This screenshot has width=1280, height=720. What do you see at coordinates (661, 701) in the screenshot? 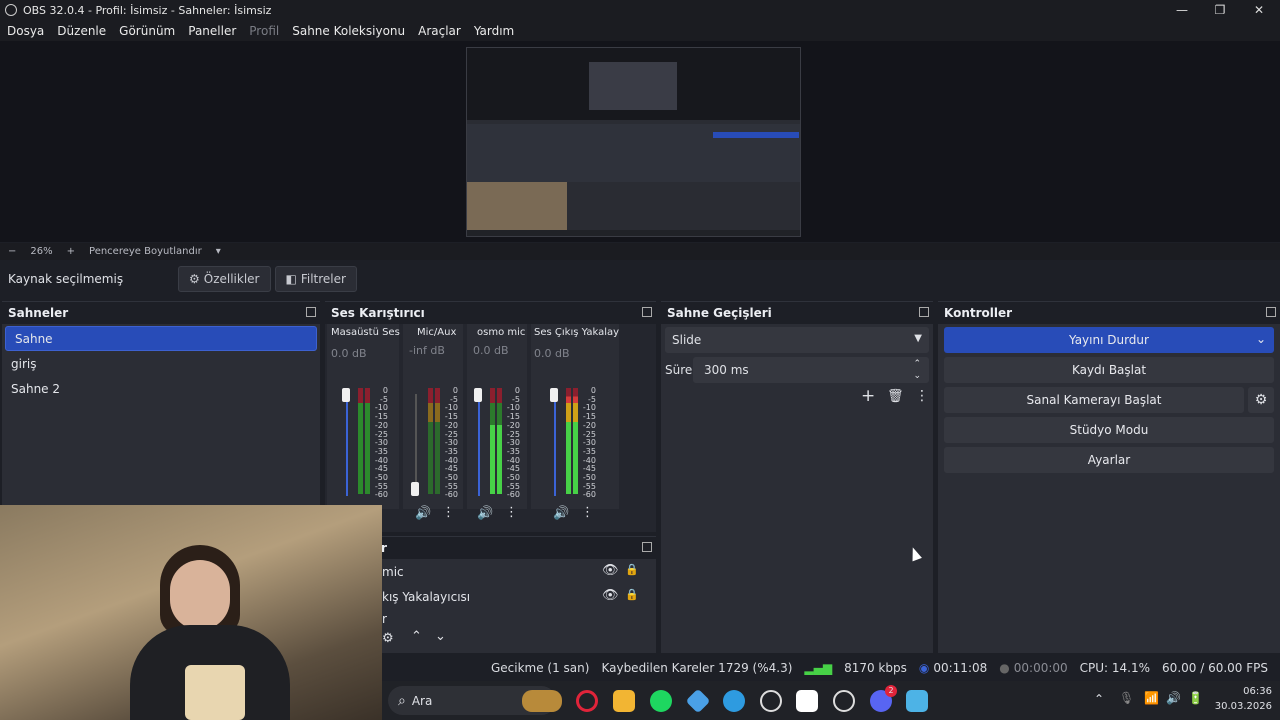
I see `spotify-icon` at bounding box center [661, 701].